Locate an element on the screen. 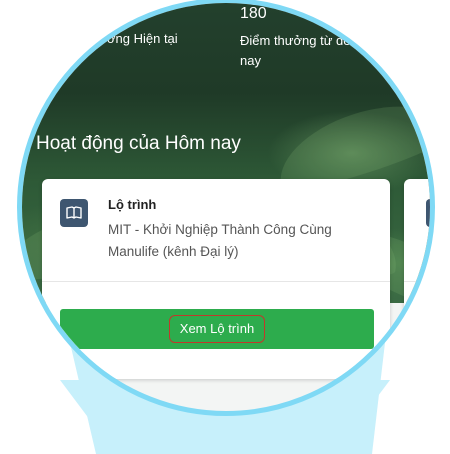 Image resolution: width=450 pixels, height=454 pixels. view-roadmap-button: Xem Lộ trình is located at coordinates (217, 329).